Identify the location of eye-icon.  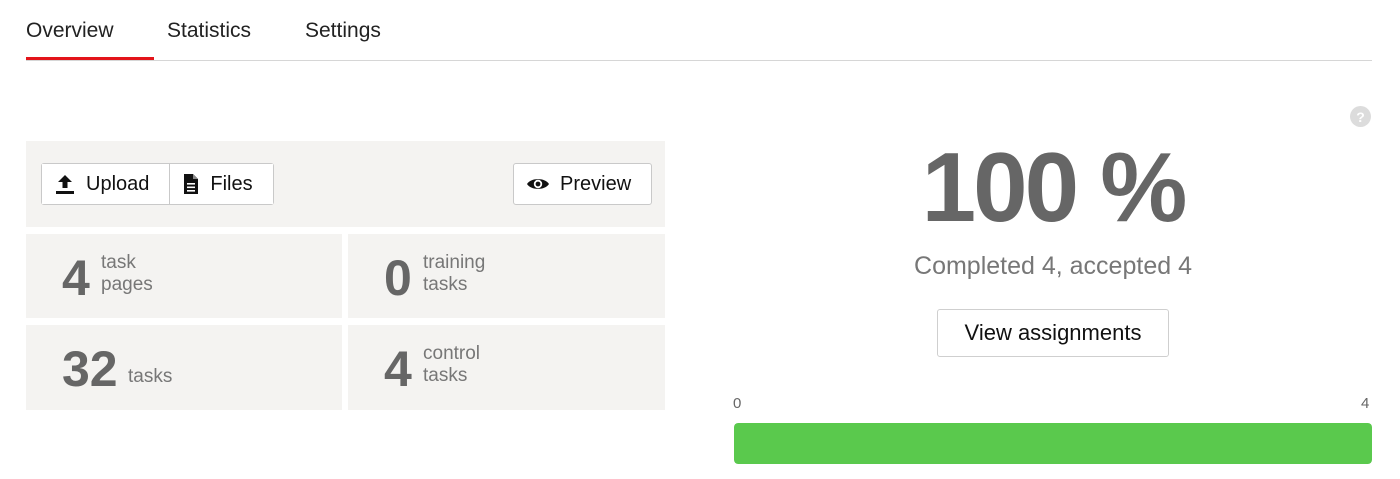
(538, 184).